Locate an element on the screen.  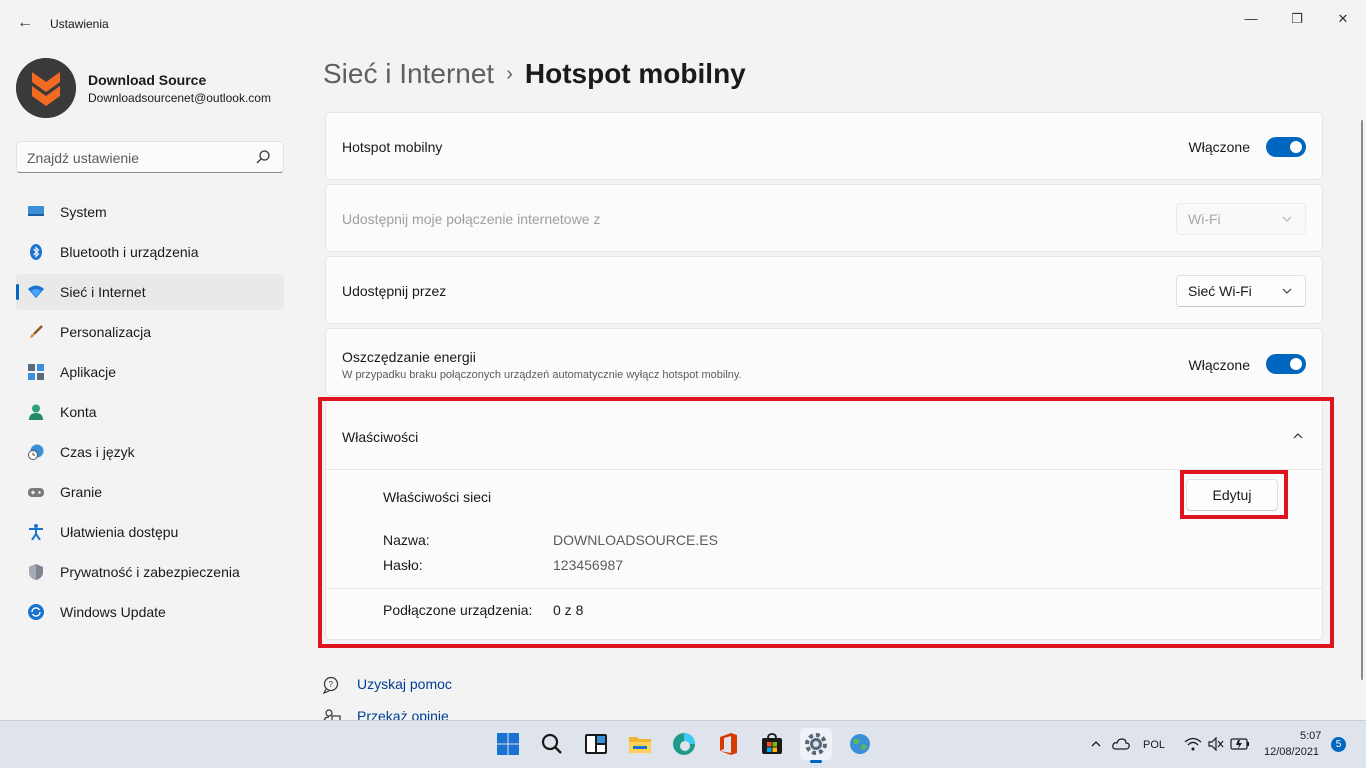
app-button is located at coordinates (860, 744).